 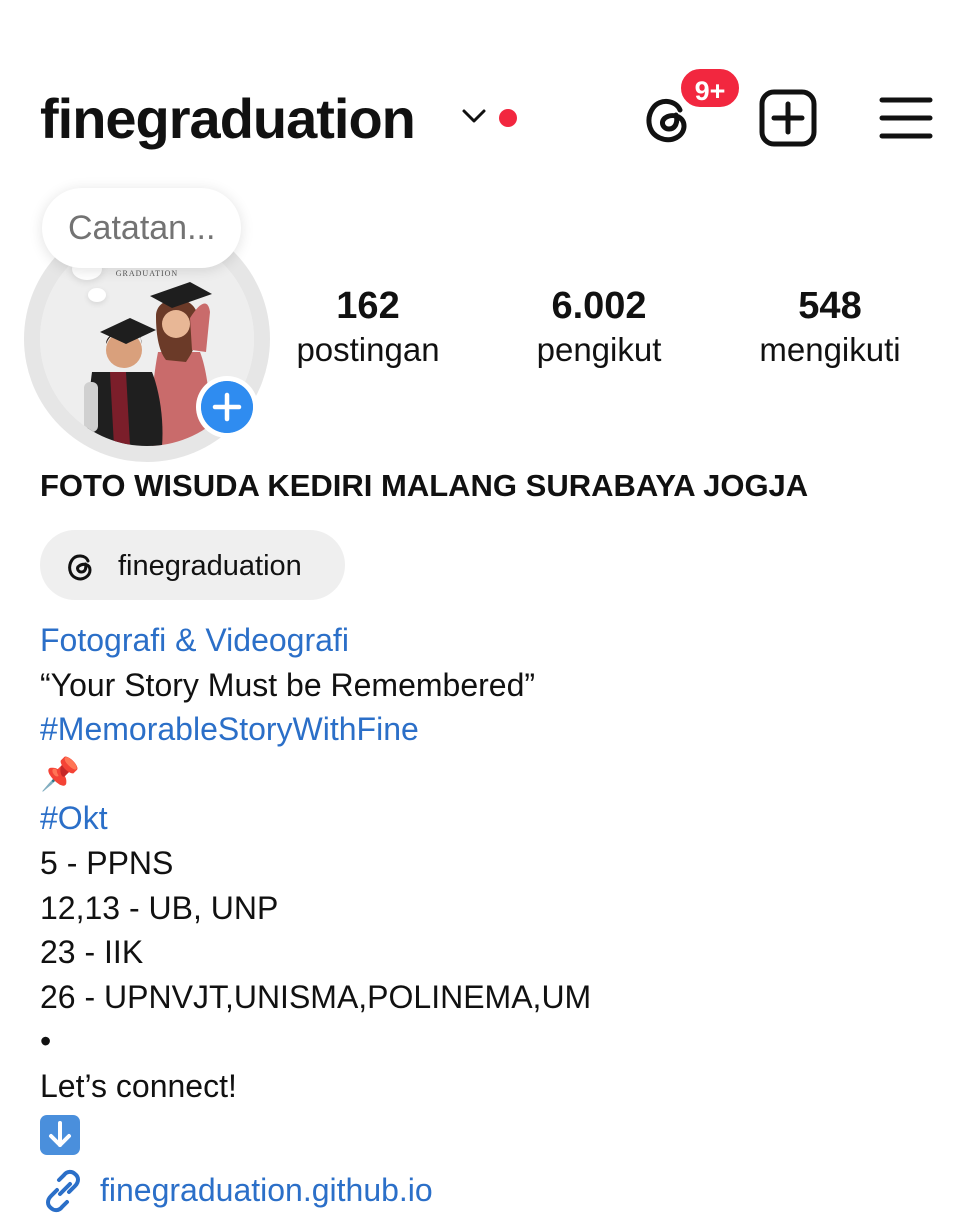 I want to click on stat-label: mengikuti, so click(x=830, y=349).